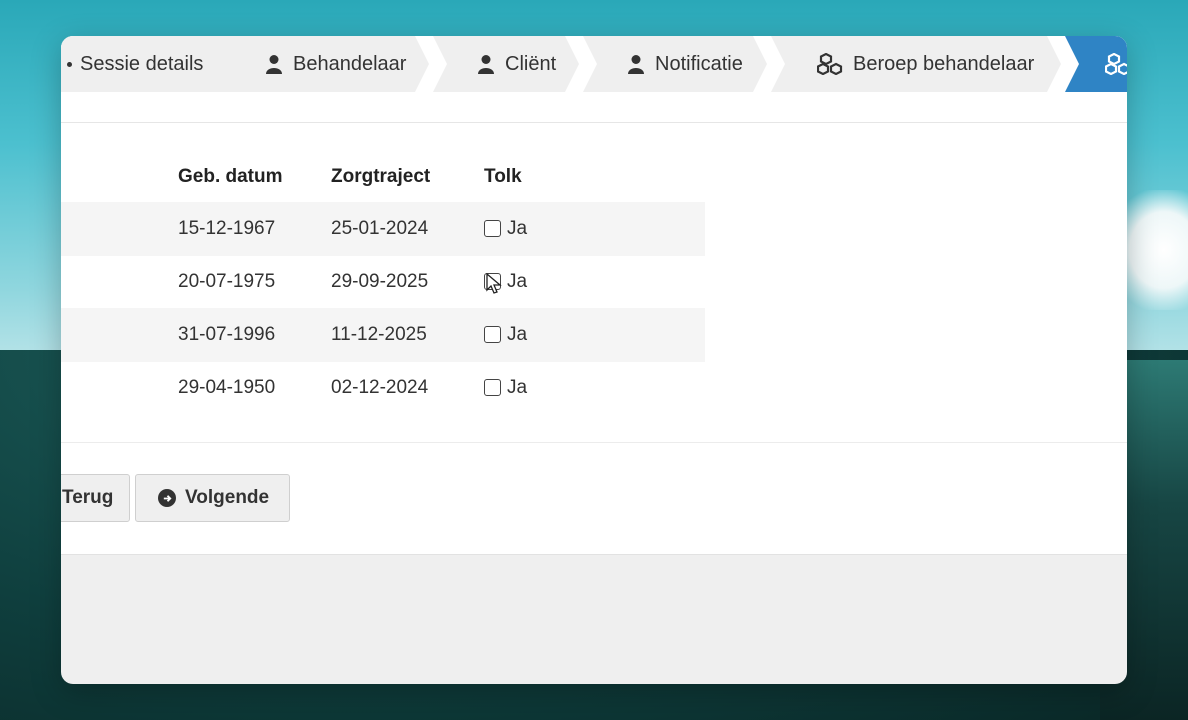 This screenshot has height=720, width=1188. I want to click on step-label: Behandelaar, so click(350, 63).